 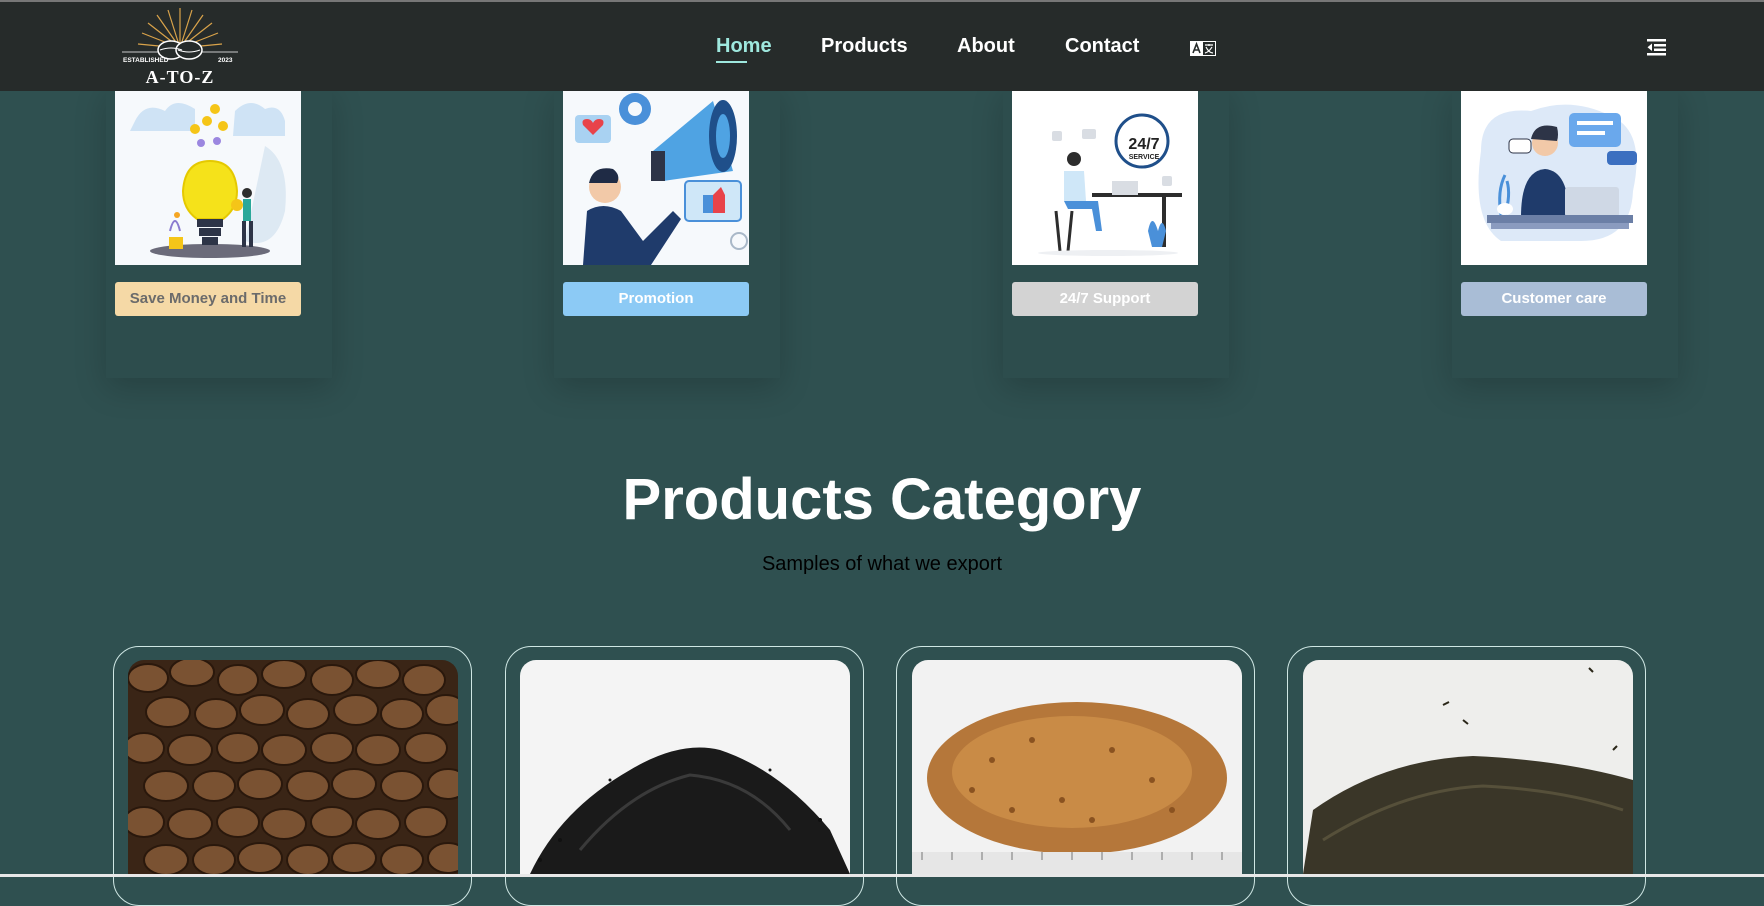 I want to click on nav-contact: Contact, so click(x=1102, y=46).